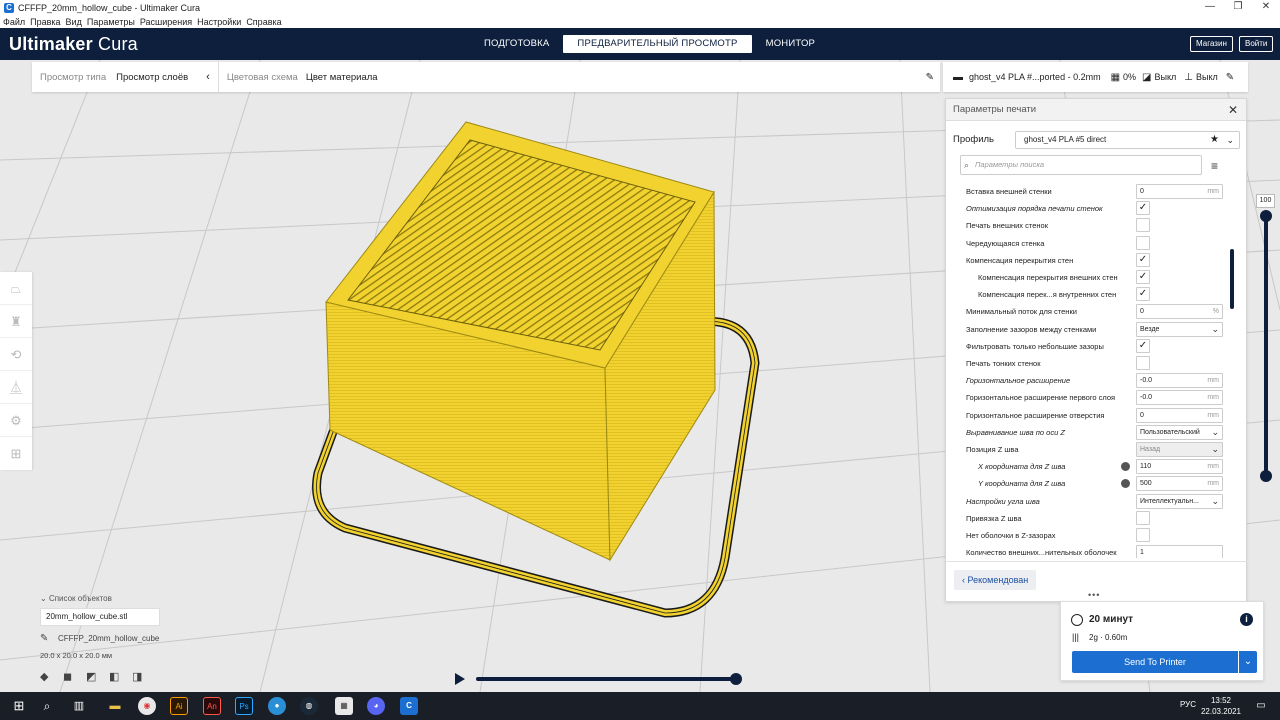 This screenshot has height=720, width=1280. What do you see at coordinates (74, 676) in the screenshot?
I see `view-front-icon: ◼` at bounding box center [74, 676].